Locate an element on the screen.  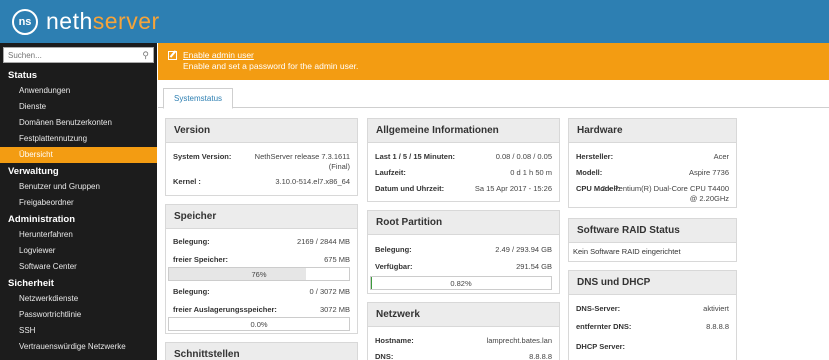
panel-title: Hardware is located at coordinates (652, 131).